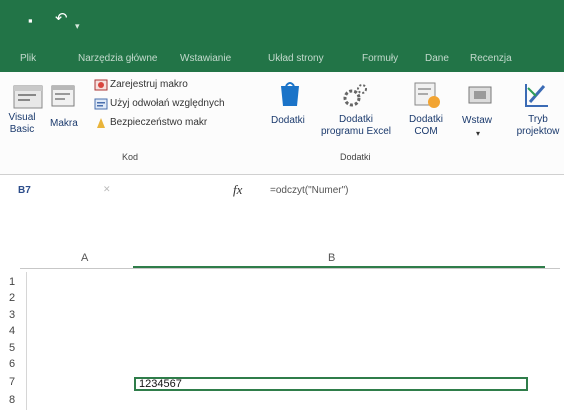 The width and height of the screenshot is (564, 410). What do you see at coordinates (15, 341) in the screenshot?
I see `row-headers: 1 2 3 4 5 6 7 8` at bounding box center [15, 341].